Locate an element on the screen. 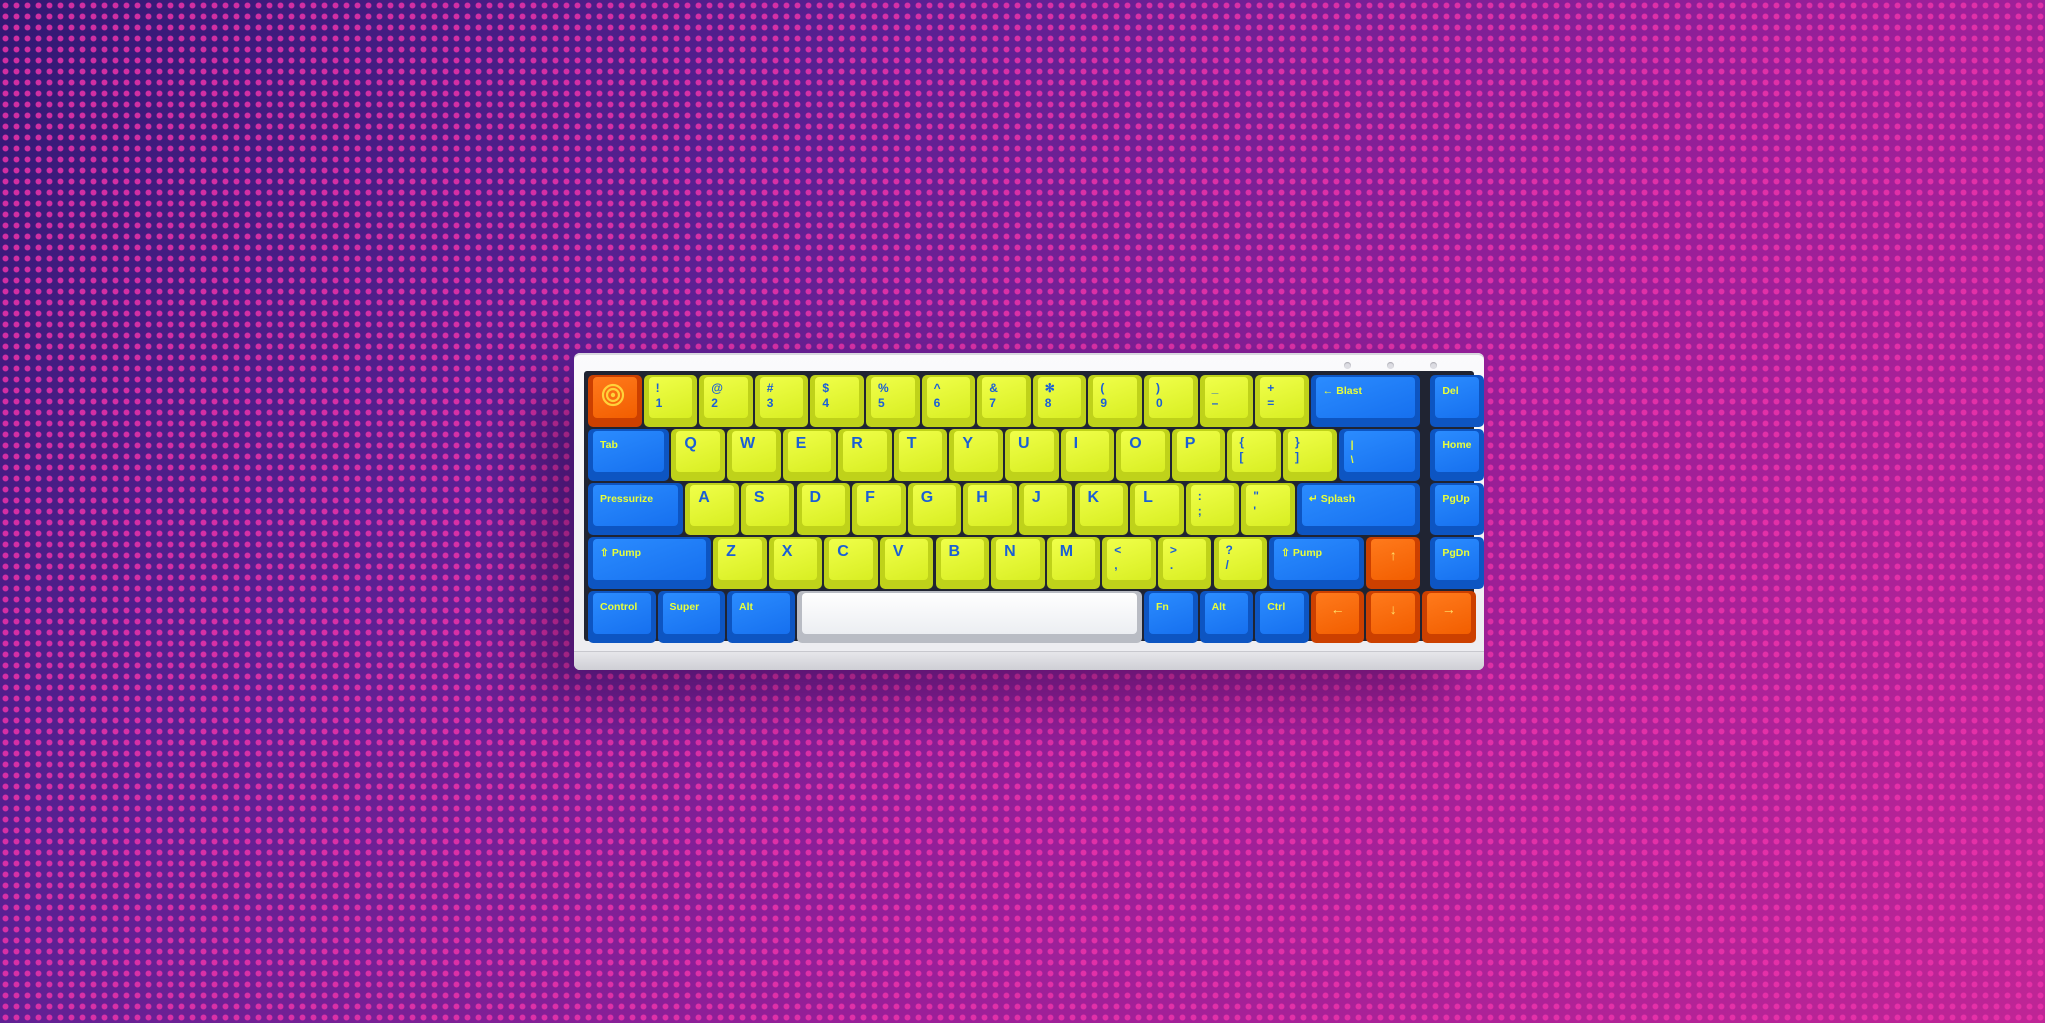 This screenshot has width=2045, height=1023. key-ralt: Alt is located at coordinates (1226, 617).